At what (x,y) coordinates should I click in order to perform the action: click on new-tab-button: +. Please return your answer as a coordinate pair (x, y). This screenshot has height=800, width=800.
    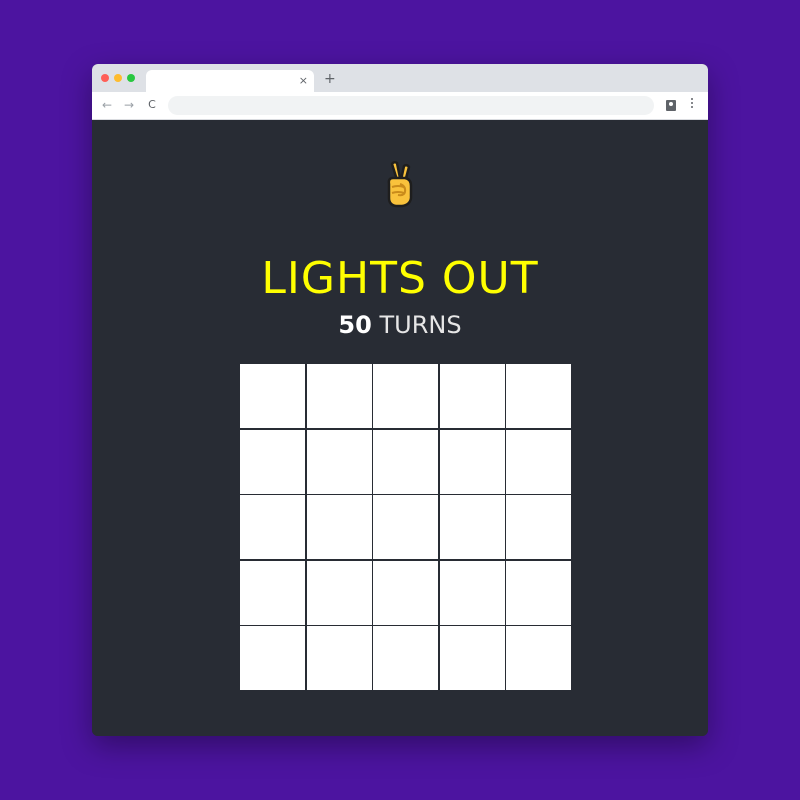
    Looking at the image, I should click on (330, 79).